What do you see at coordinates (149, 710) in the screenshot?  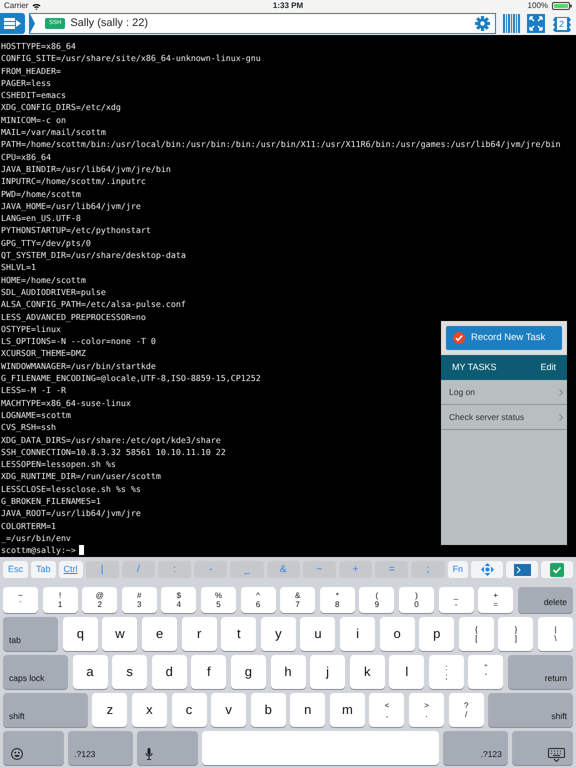 I see `keyboard-key: x` at bounding box center [149, 710].